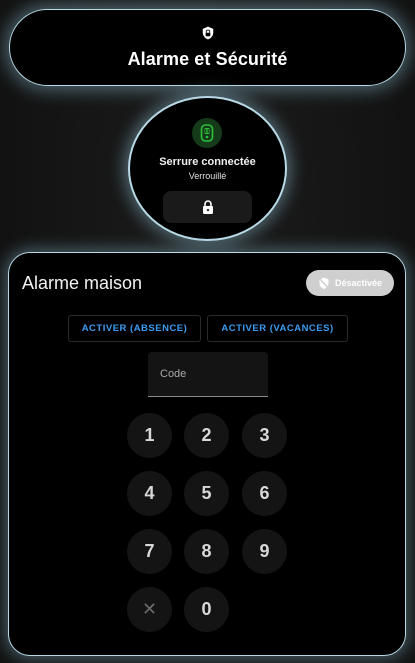 This screenshot has height=663, width=415. I want to click on keypad-key-4: 4, so click(149, 493).